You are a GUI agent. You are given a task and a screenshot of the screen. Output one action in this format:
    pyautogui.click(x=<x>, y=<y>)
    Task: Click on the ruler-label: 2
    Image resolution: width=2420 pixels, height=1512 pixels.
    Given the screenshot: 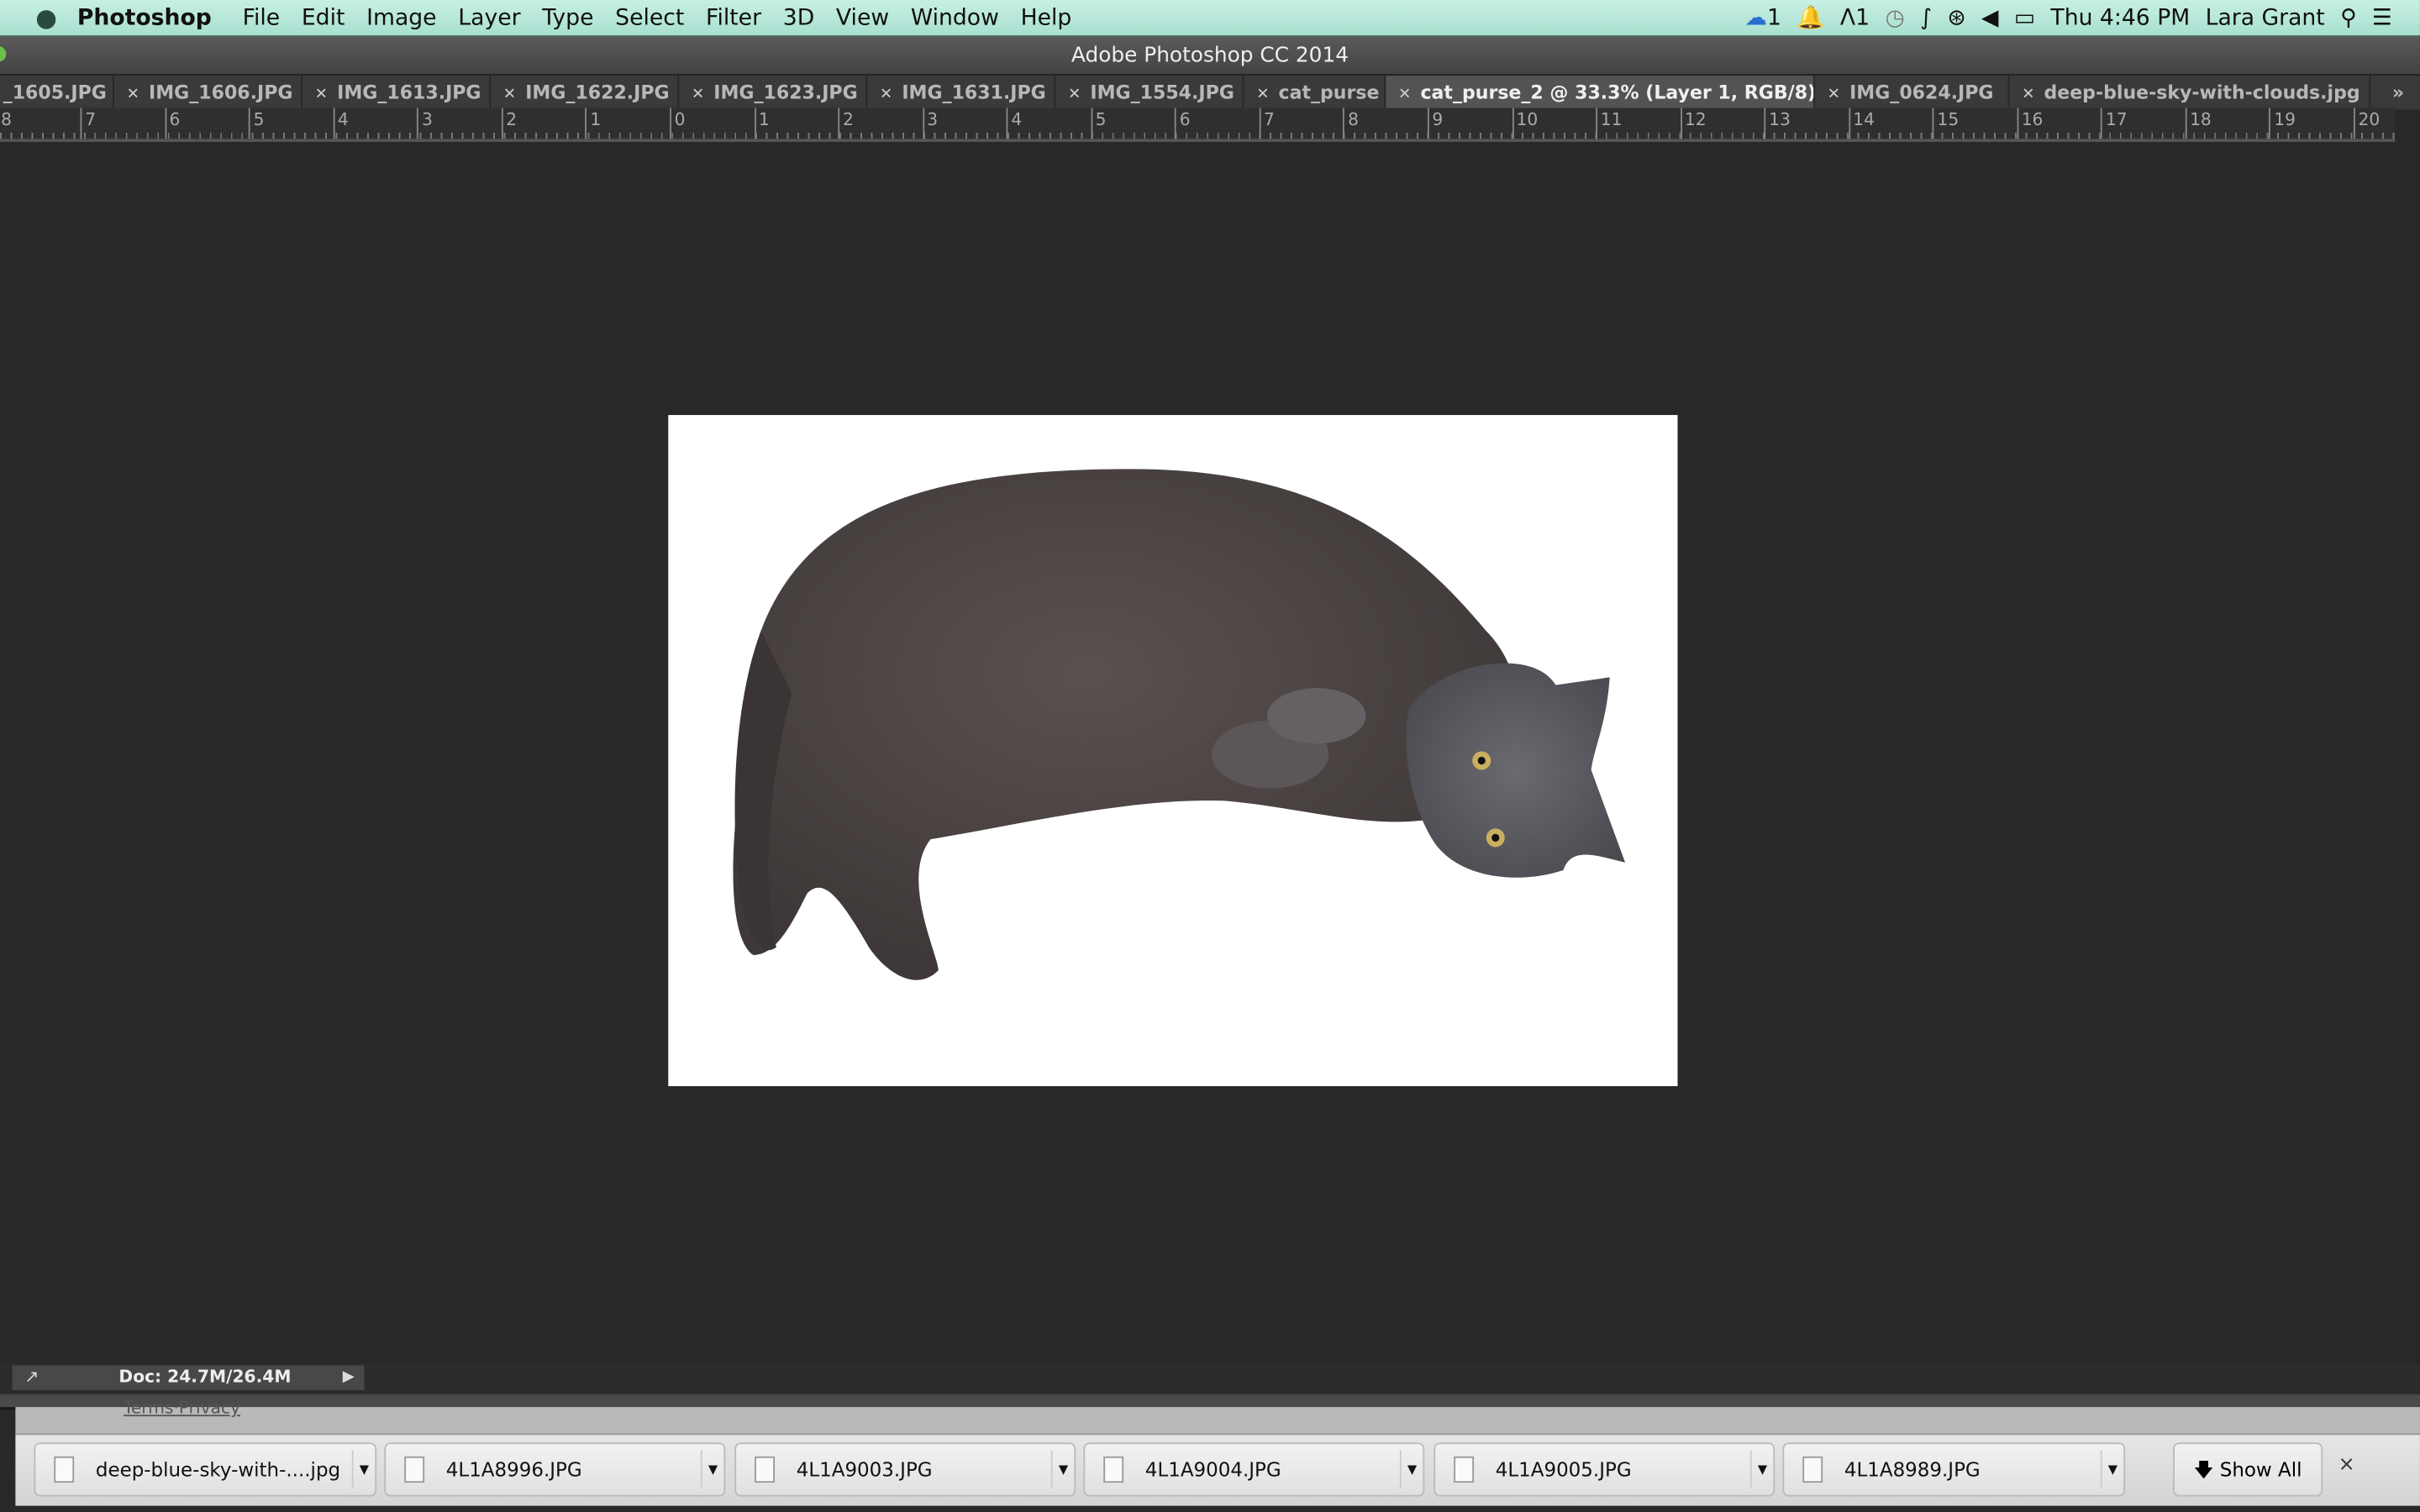 What is the action you would take?
    pyautogui.click(x=846, y=123)
    